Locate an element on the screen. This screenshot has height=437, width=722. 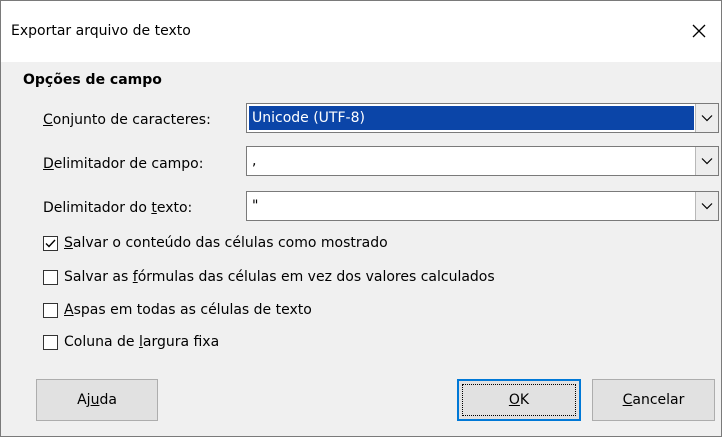
quote-text-cells-checkbox is located at coordinates (50, 310).